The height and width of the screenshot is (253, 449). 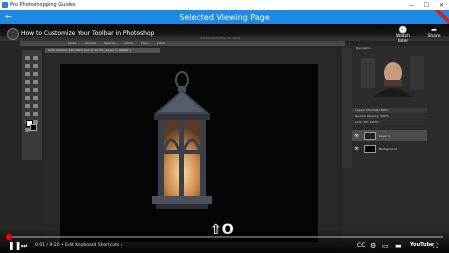 I want to click on share-icon: ➦, so click(x=434, y=30).